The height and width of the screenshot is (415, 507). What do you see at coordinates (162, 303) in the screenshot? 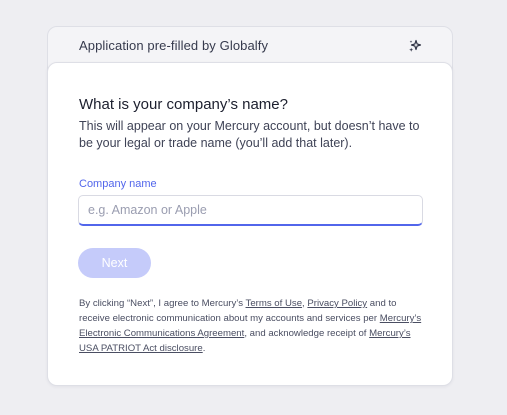
I see `legal-text-1: By clicking “Next”, I agree to Mercury’s` at bounding box center [162, 303].